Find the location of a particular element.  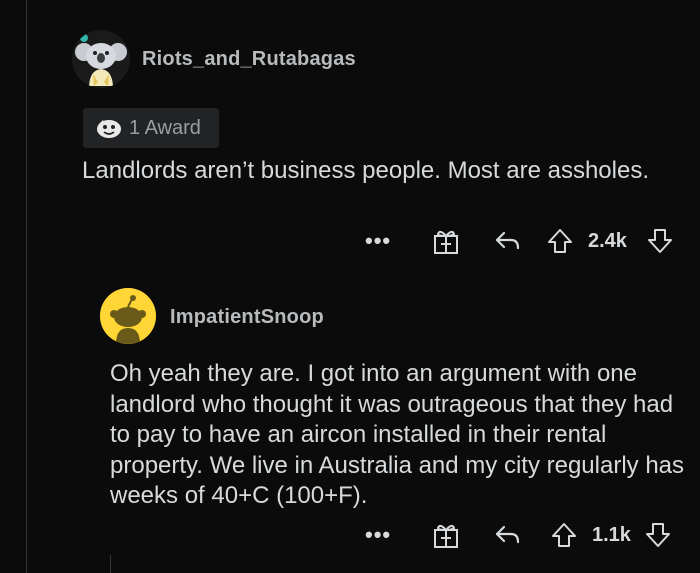

score-count: 1.1k is located at coordinates (611, 534).